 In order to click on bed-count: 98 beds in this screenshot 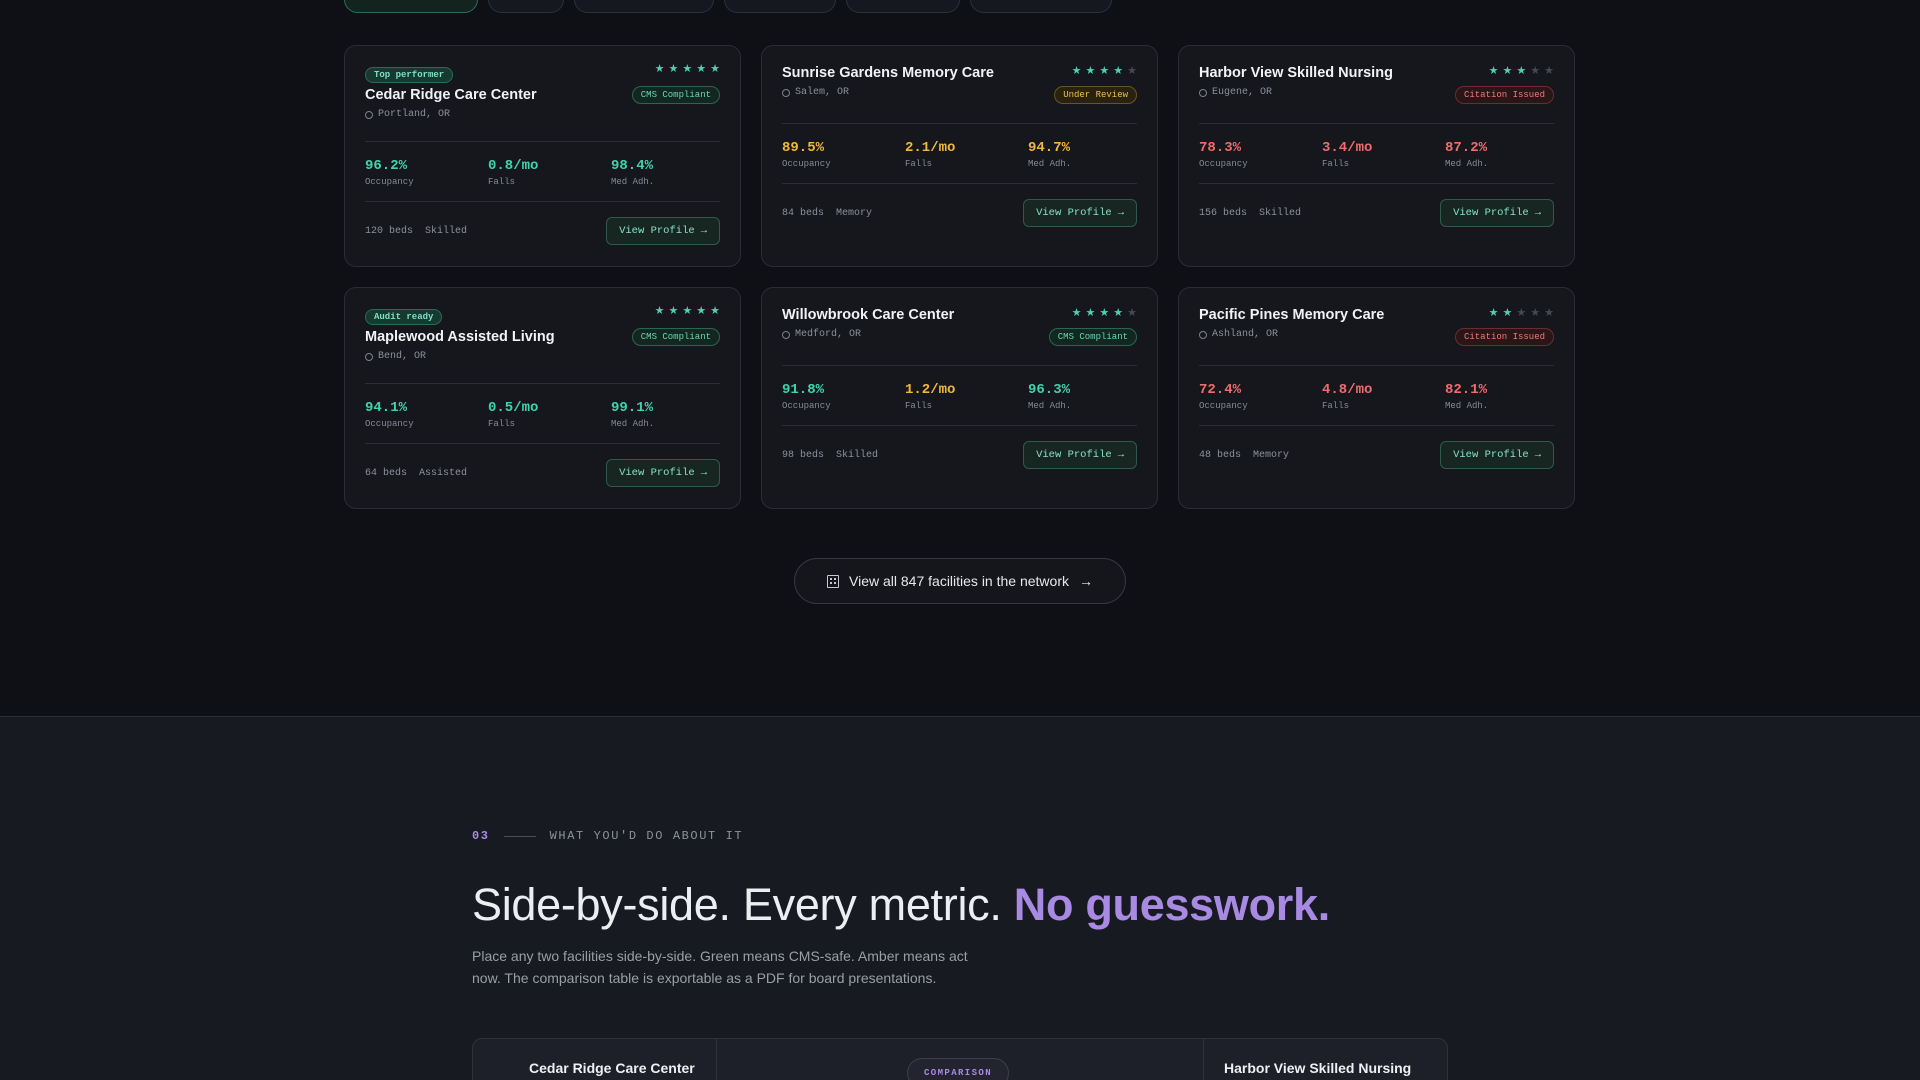, I will do `click(803, 455)`.